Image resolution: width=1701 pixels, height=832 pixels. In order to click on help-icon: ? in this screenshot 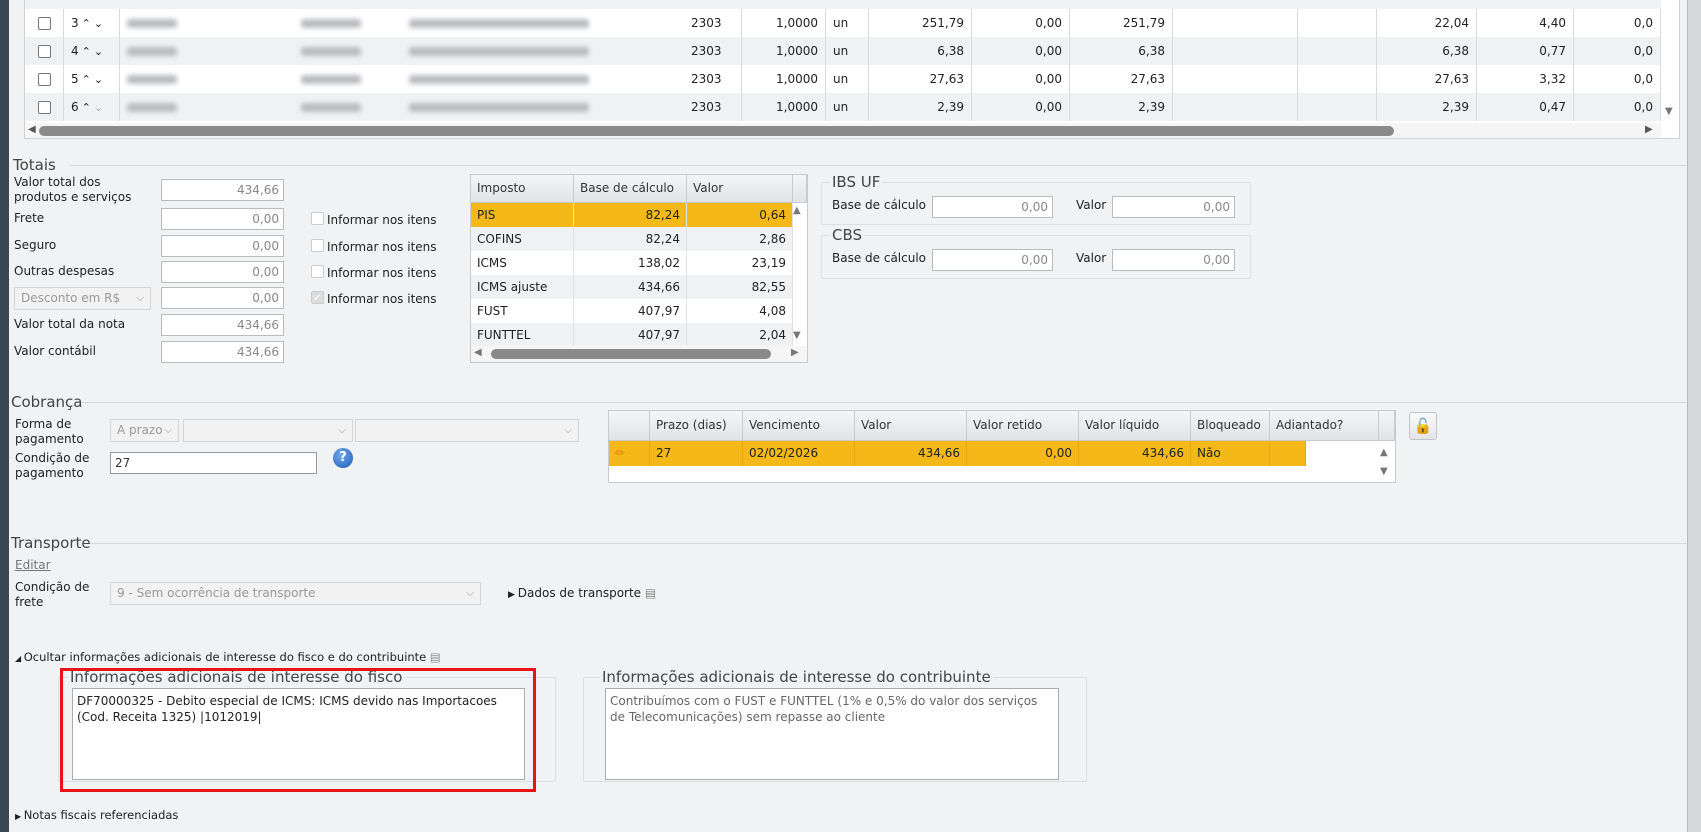, I will do `click(343, 458)`.